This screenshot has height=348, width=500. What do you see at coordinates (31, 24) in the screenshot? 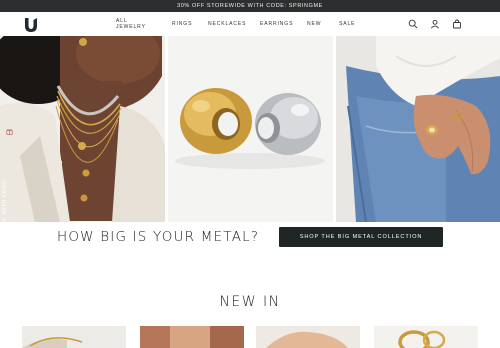
I see `brand-monogram-icon` at bounding box center [31, 24].